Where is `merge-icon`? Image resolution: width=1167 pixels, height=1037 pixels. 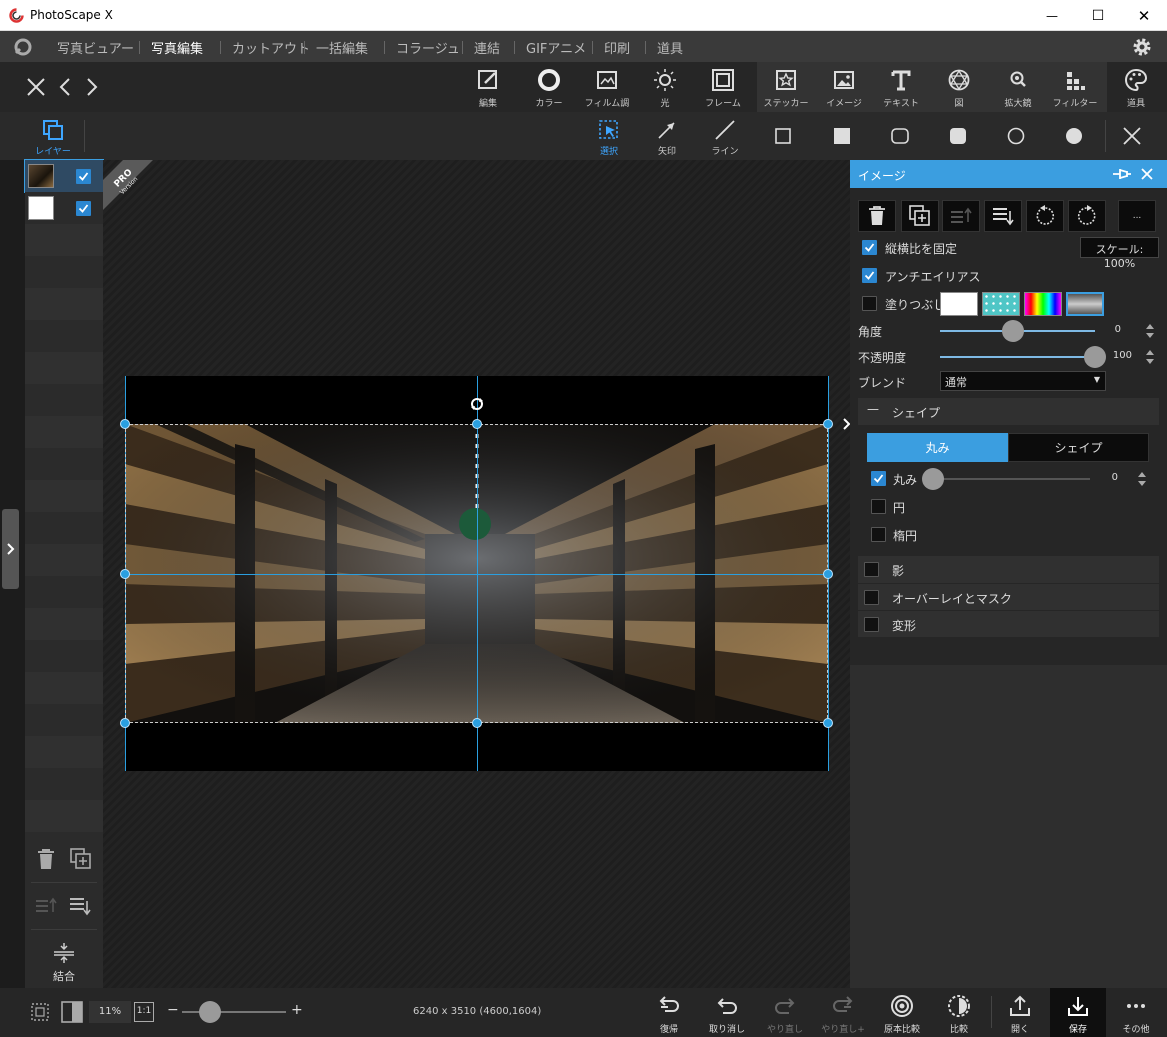
merge-icon is located at coordinates (64, 953).